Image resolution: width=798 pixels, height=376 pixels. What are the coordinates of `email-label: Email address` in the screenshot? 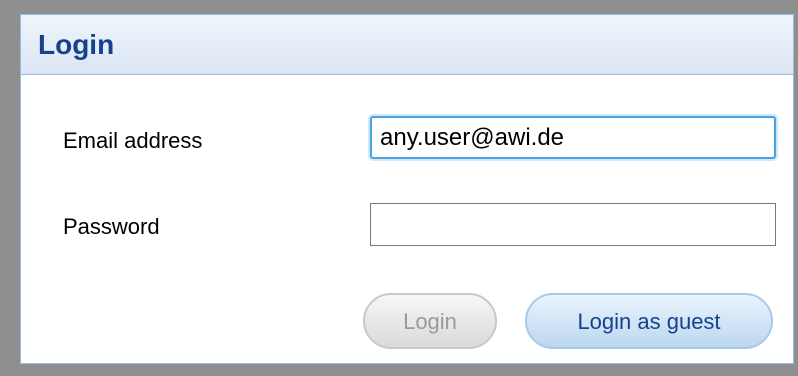 It's located at (133, 140).